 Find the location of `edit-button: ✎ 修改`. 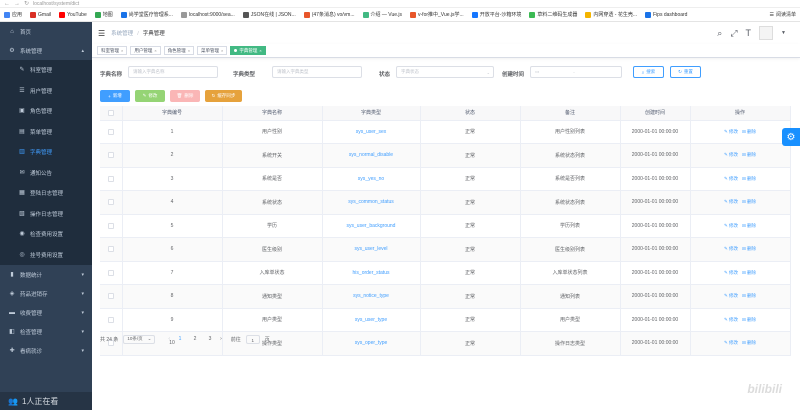

edit-button: ✎ 修改 is located at coordinates (150, 96).